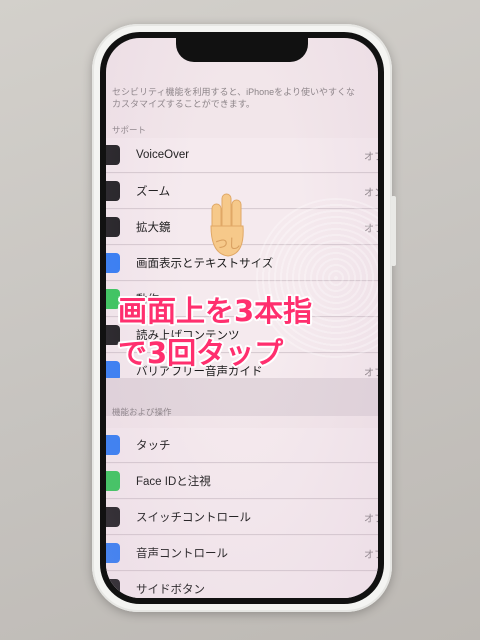  Describe the element at coordinates (371, 193) in the screenshot. I see `settings-row-value: オン` at that location.